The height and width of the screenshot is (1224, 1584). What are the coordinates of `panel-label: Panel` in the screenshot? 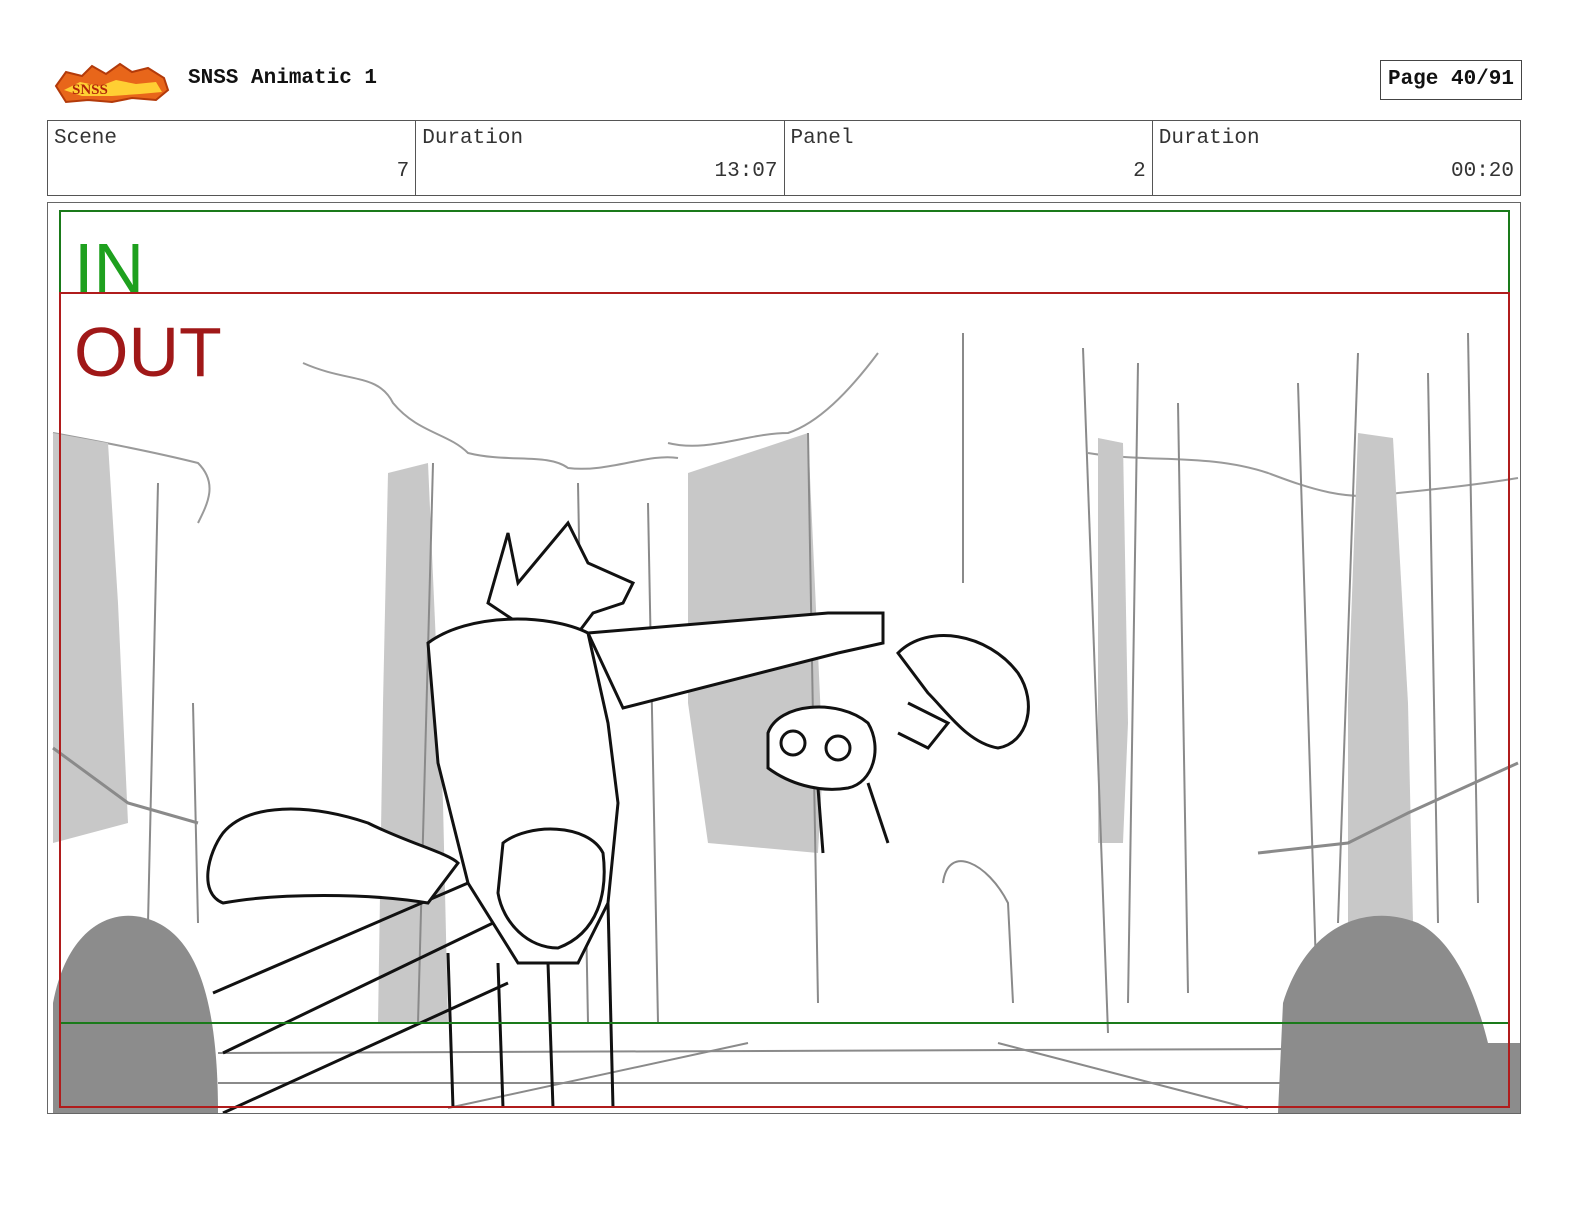 It's located at (822, 138).